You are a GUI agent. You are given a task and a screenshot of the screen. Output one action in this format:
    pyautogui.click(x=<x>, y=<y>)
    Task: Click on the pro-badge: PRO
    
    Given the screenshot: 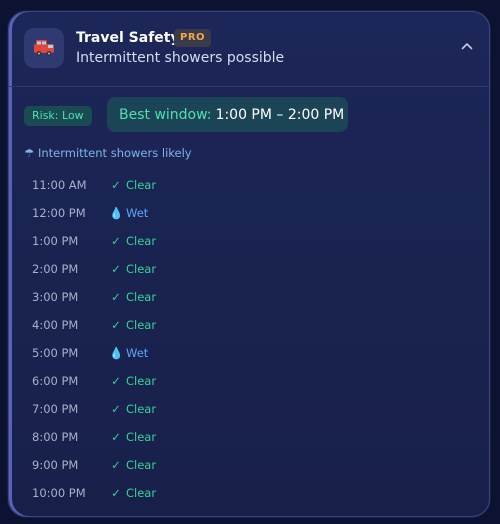 What is the action you would take?
    pyautogui.click(x=193, y=38)
    